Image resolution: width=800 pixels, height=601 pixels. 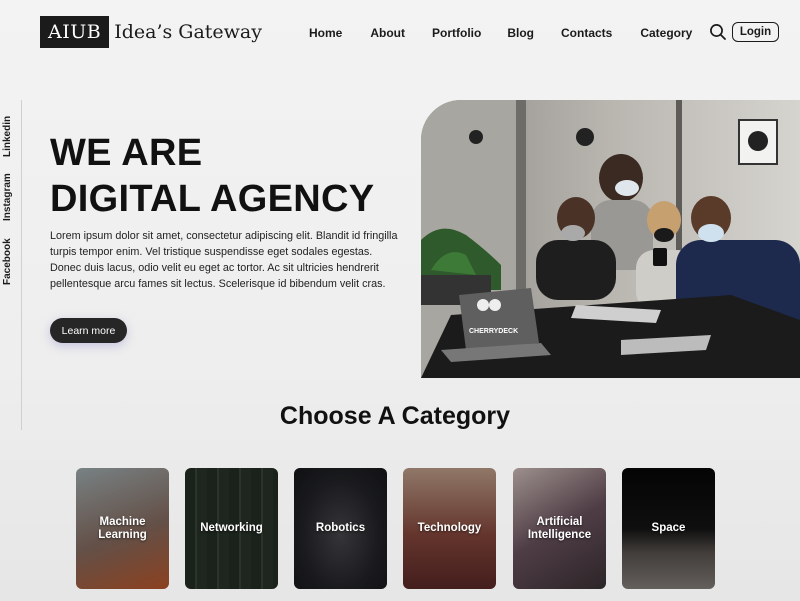 I want to click on login-button: Login, so click(x=755, y=32).